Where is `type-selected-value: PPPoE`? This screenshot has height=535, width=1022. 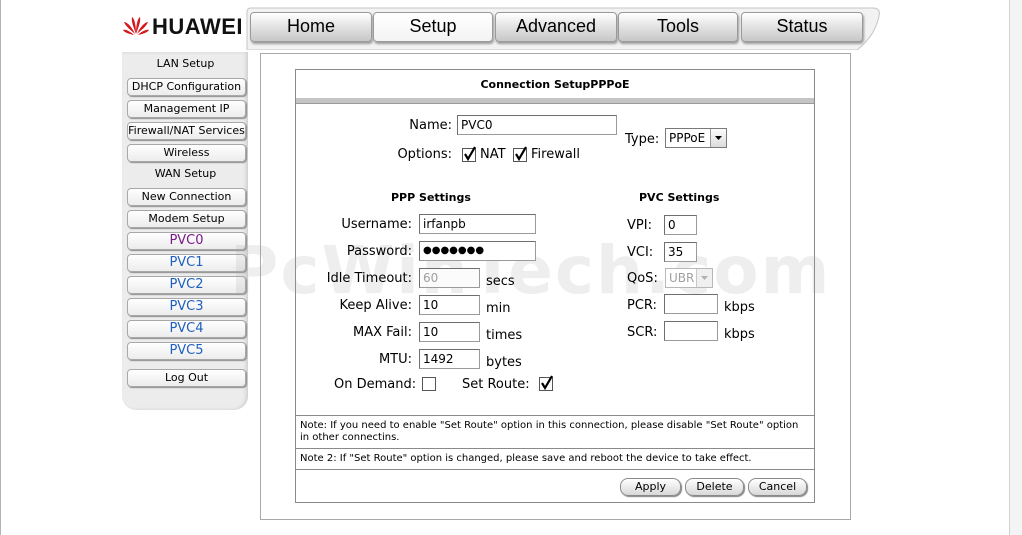 type-selected-value: PPPoE is located at coordinates (687, 138).